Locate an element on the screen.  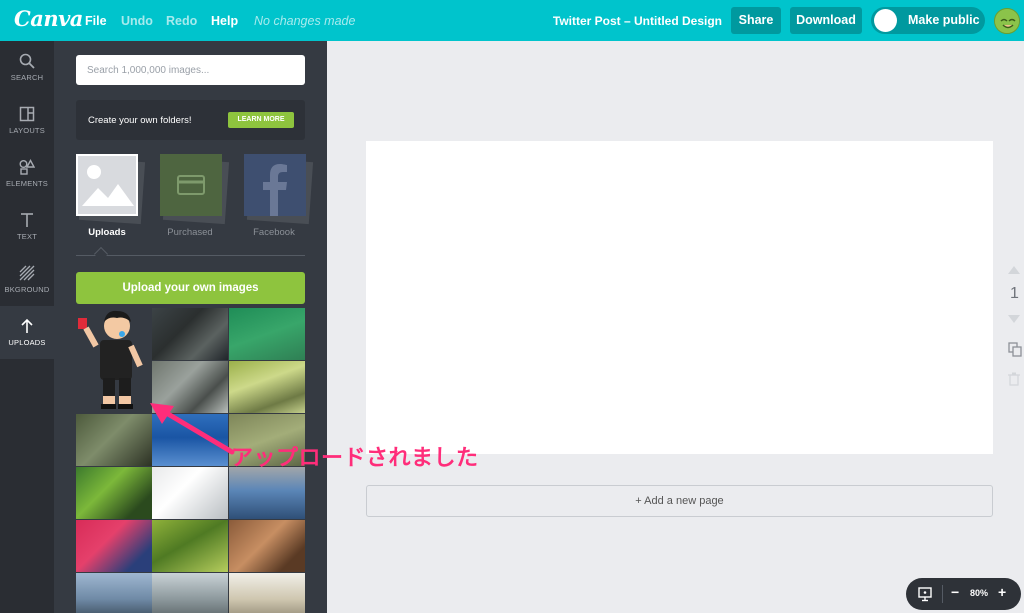
rail-item-text: TEXT is located at coordinates (27, 226).